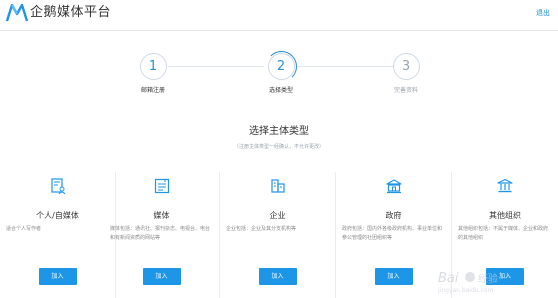  I want to click on step-label: 邮箱注册, so click(152, 90).